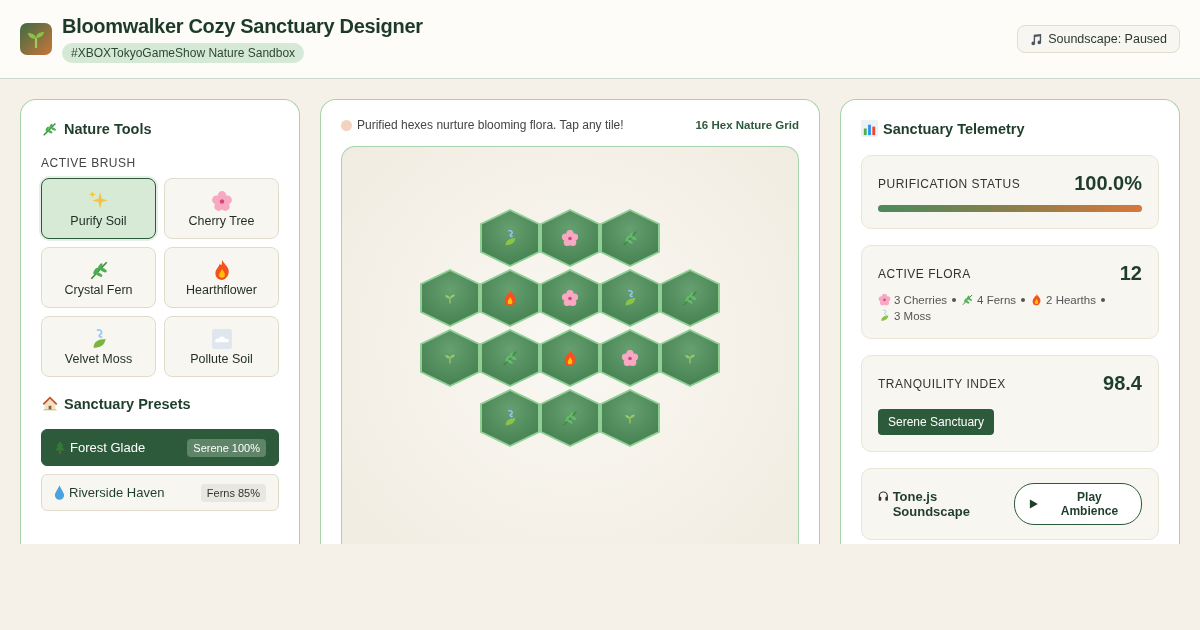  What do you see at coordinates (50, 404) in the screenshot?
I see `house-icon` at bounding box center [50, 404].